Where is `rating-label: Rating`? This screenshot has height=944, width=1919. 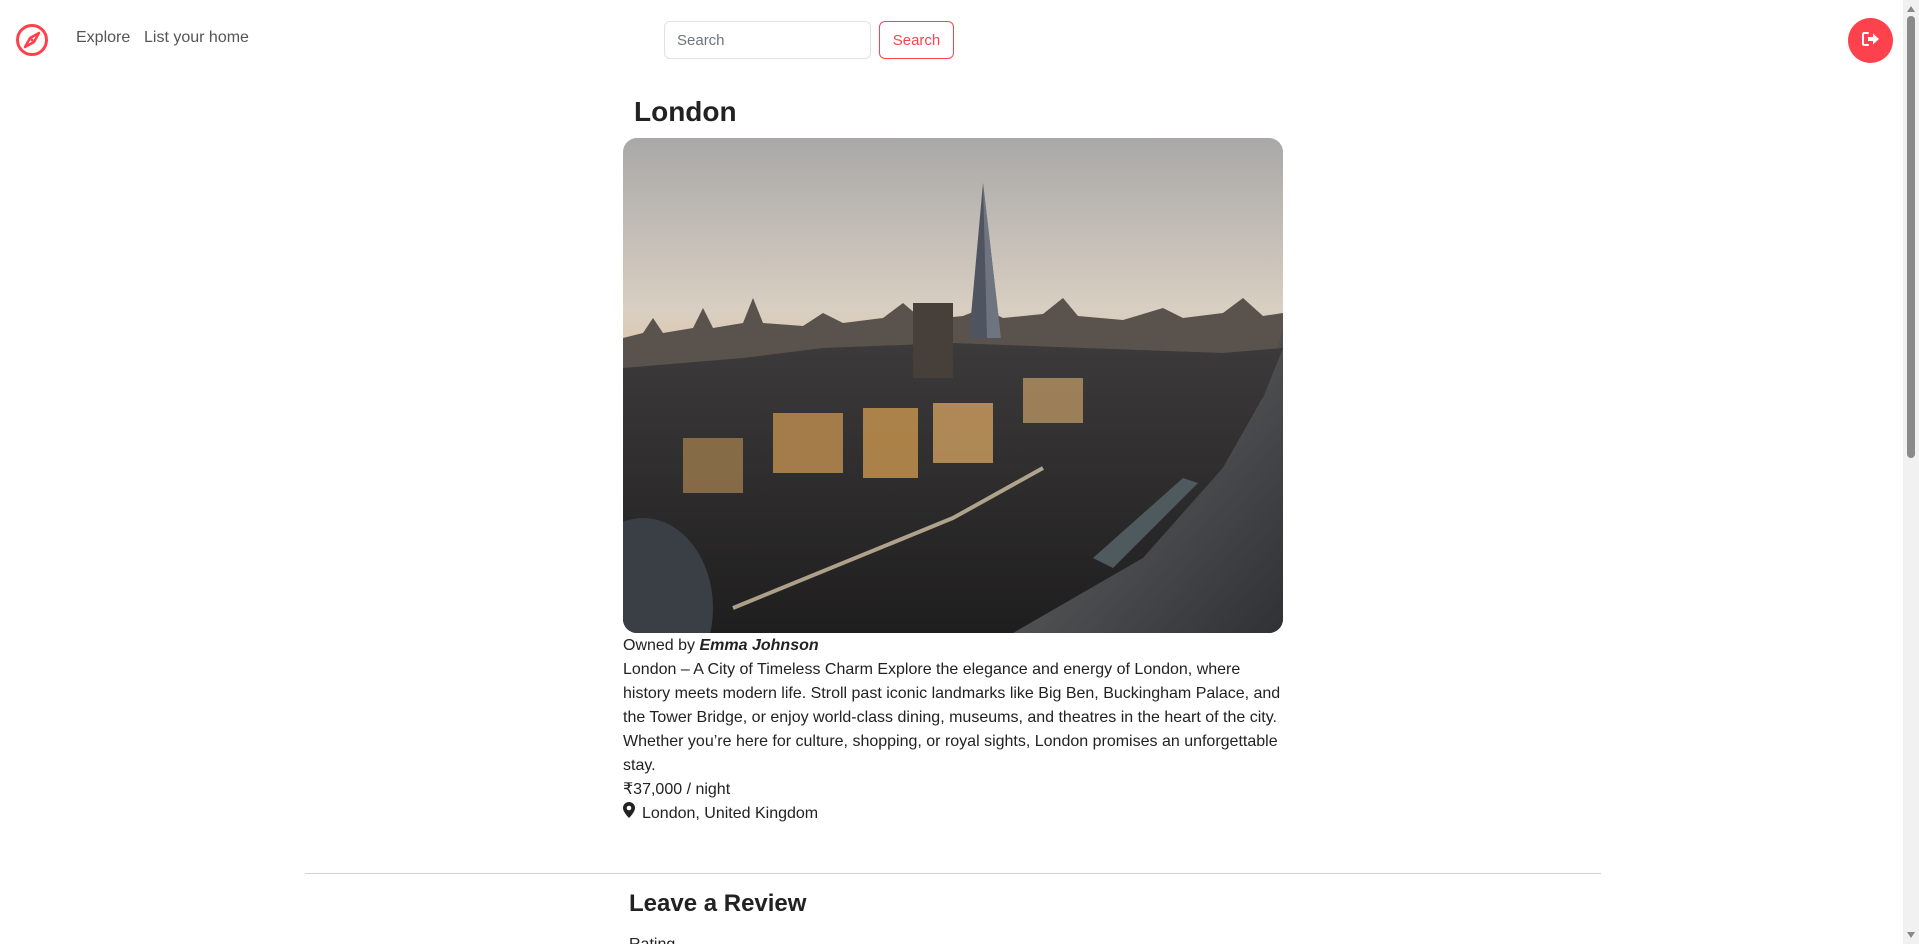
rating-label: Rating is located at coordinates (652, 940).